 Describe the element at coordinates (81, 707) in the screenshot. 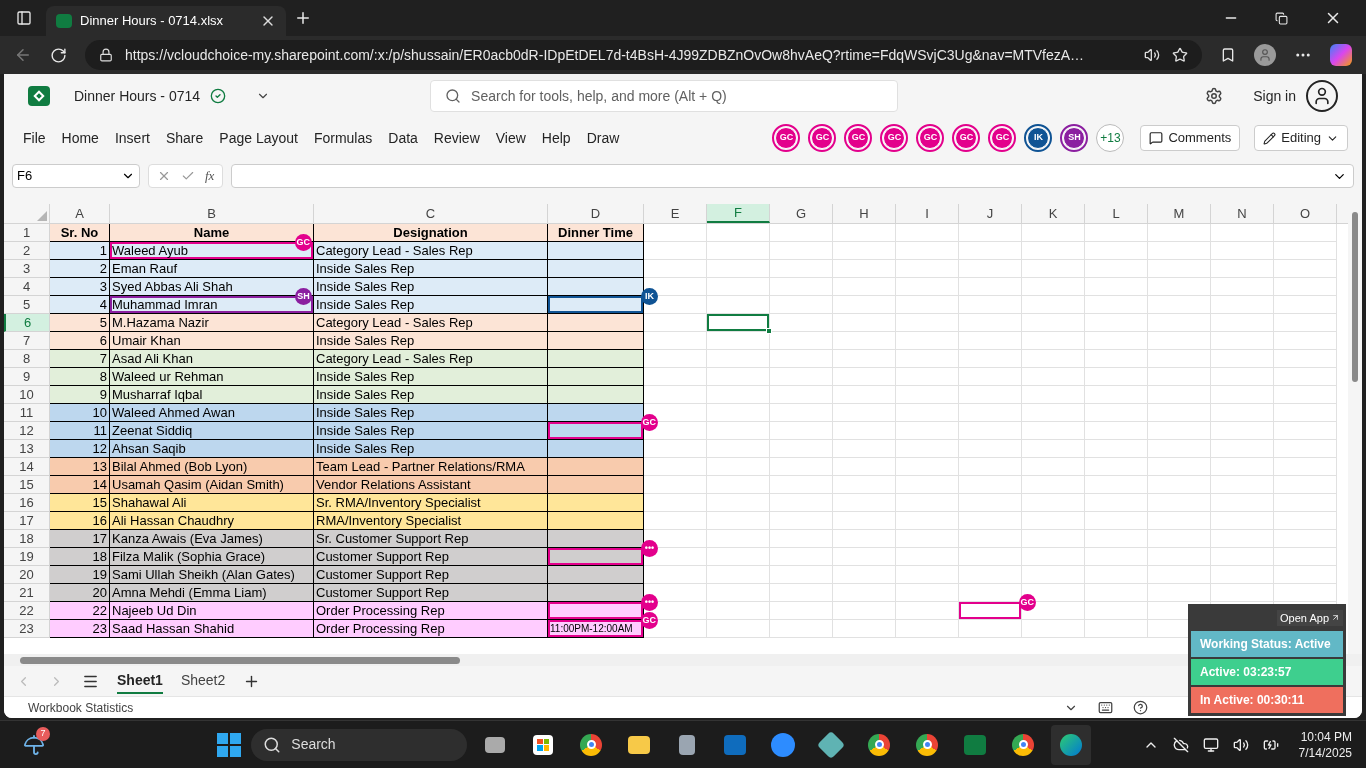

I see `workbook-statistics: Workbook Statistics` at that location.